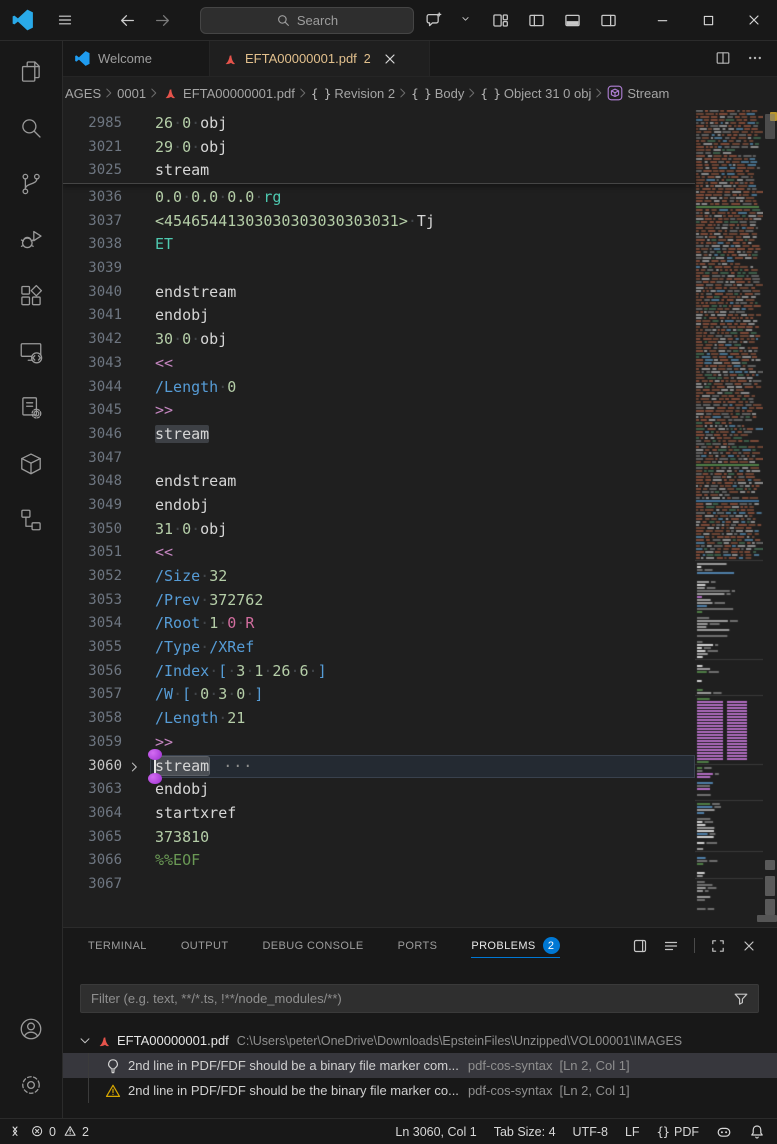 The height and width of the screenshot is (1144, 777). Describe the element at coordinates (92, 388) in the screenshot. I see `line-number: 3044` at that location.